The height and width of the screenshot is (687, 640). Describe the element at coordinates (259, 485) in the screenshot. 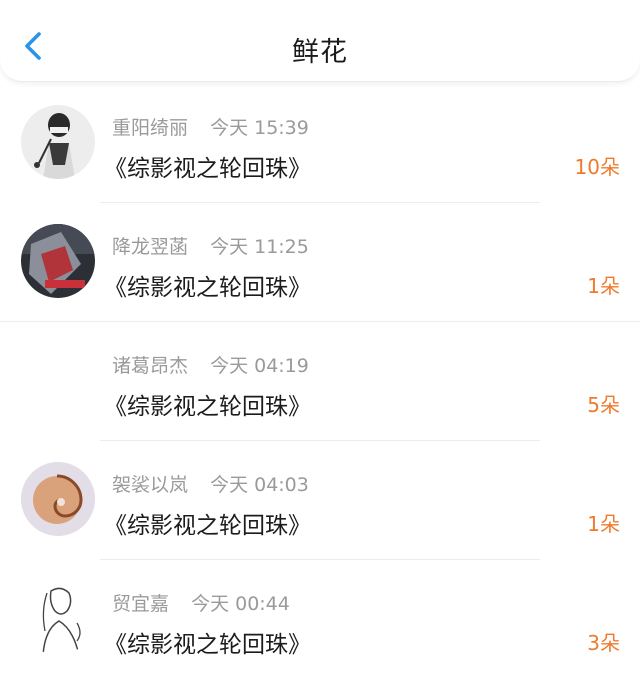

I see `timestamp: 今天 04:03` at that location.